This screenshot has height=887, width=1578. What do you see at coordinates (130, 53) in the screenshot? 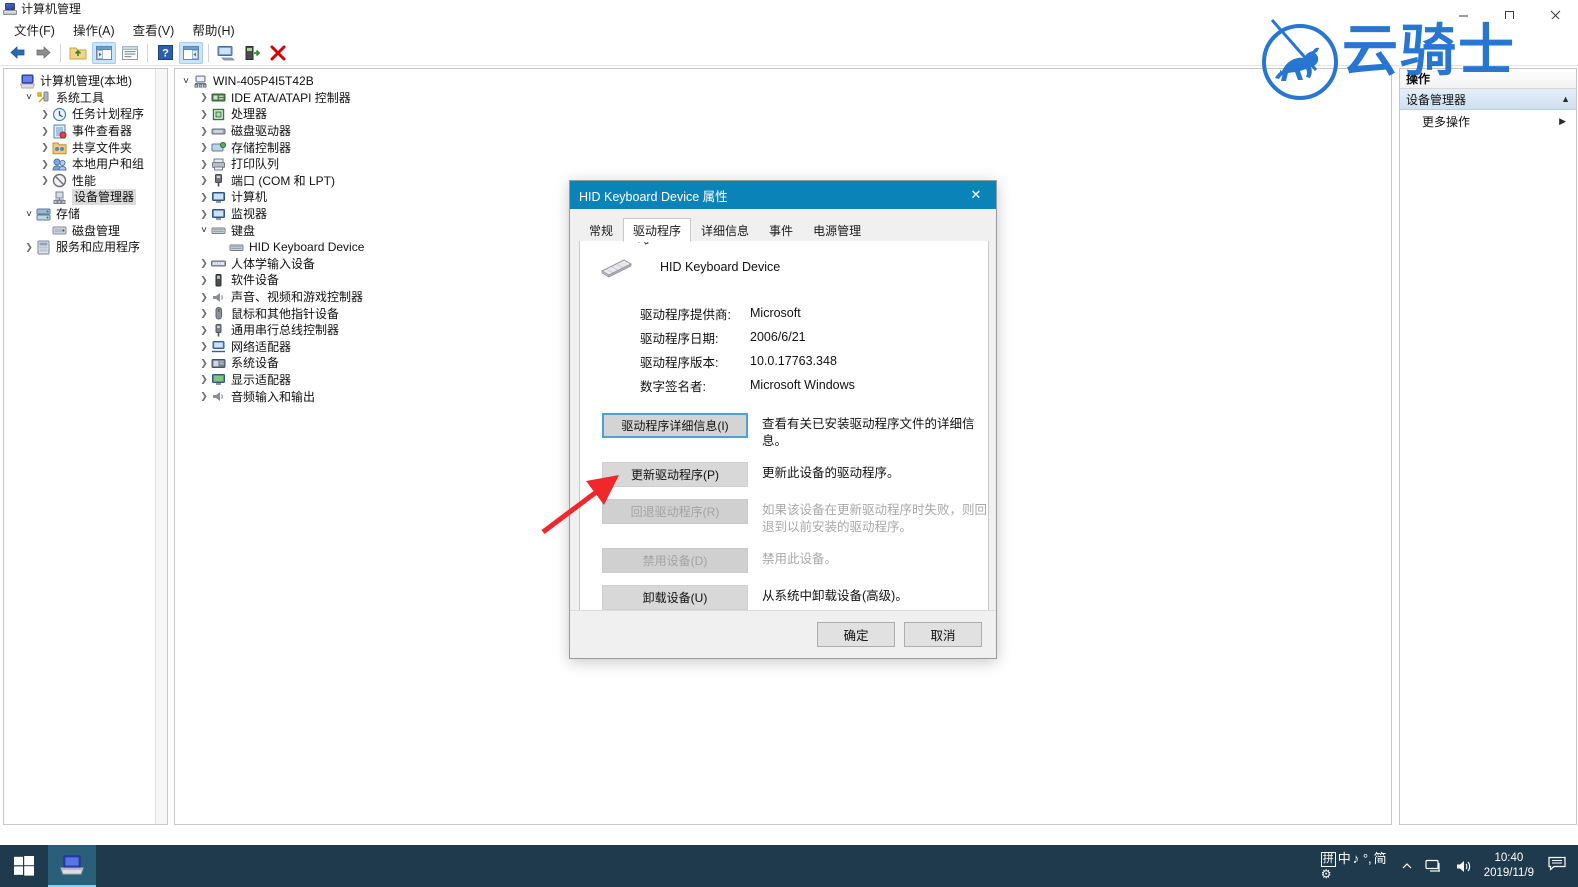
I see `properties-icon` at bounding box center [130, 53].